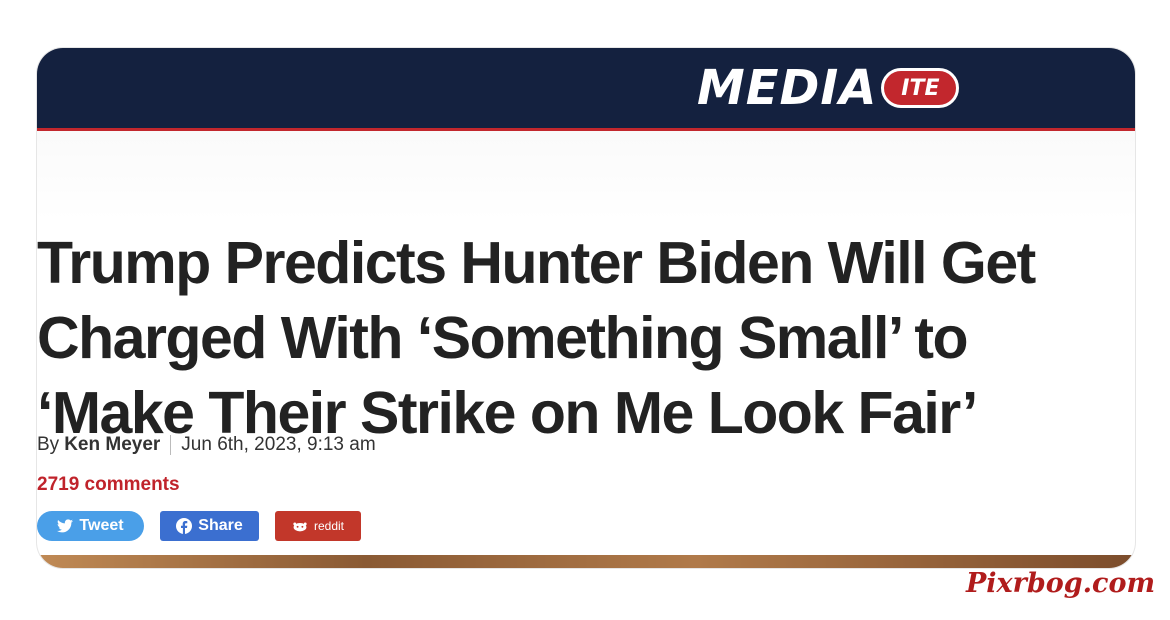 The height and width of the screenshot is (620, 1170). I want to click on facebook-share-button: Share, so click(209, 526).